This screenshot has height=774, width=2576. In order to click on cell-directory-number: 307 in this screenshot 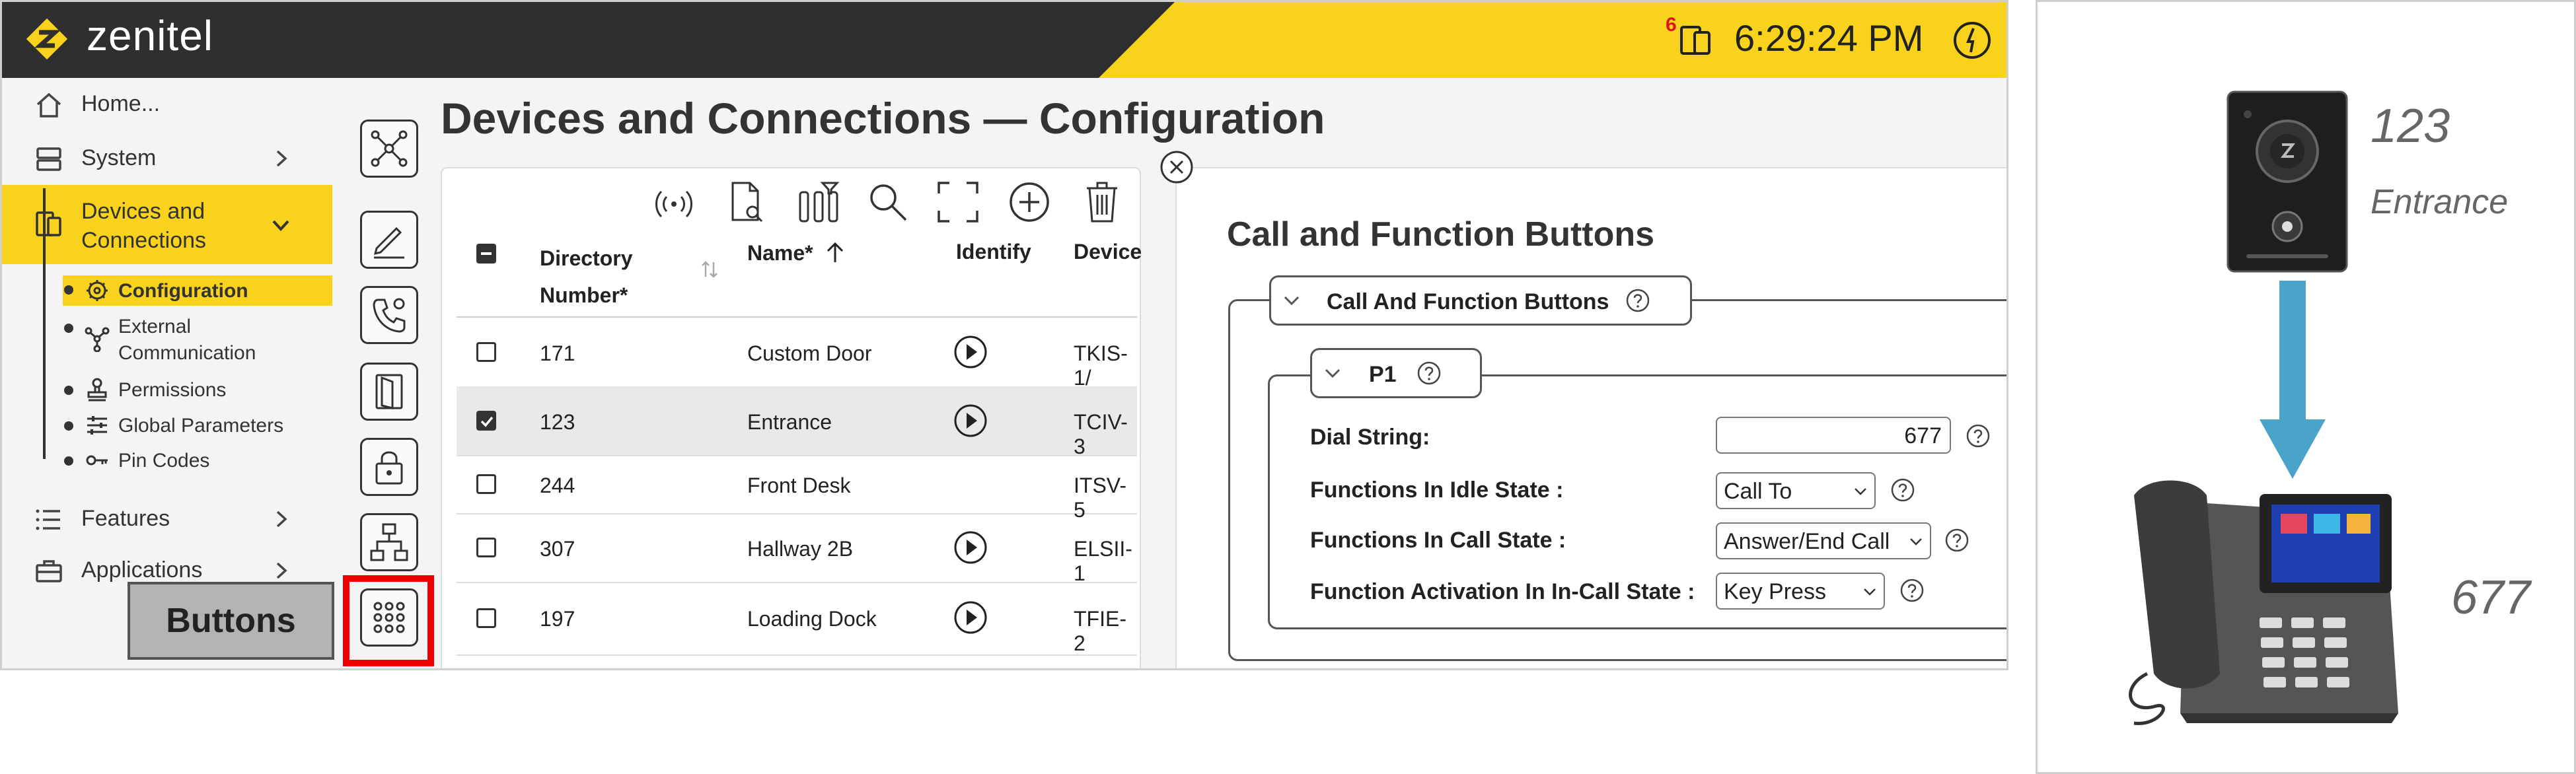, I will do `click(557, 549)`.